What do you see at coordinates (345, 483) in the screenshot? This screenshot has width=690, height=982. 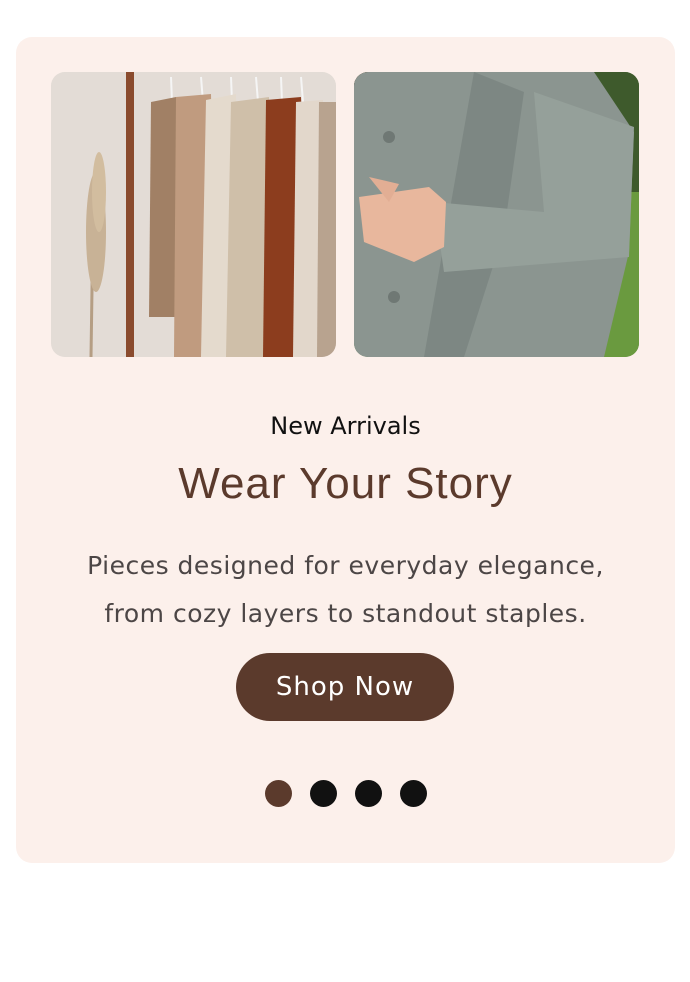 I see `page-title: Wear Your Story` at bounding box center [345, 483].